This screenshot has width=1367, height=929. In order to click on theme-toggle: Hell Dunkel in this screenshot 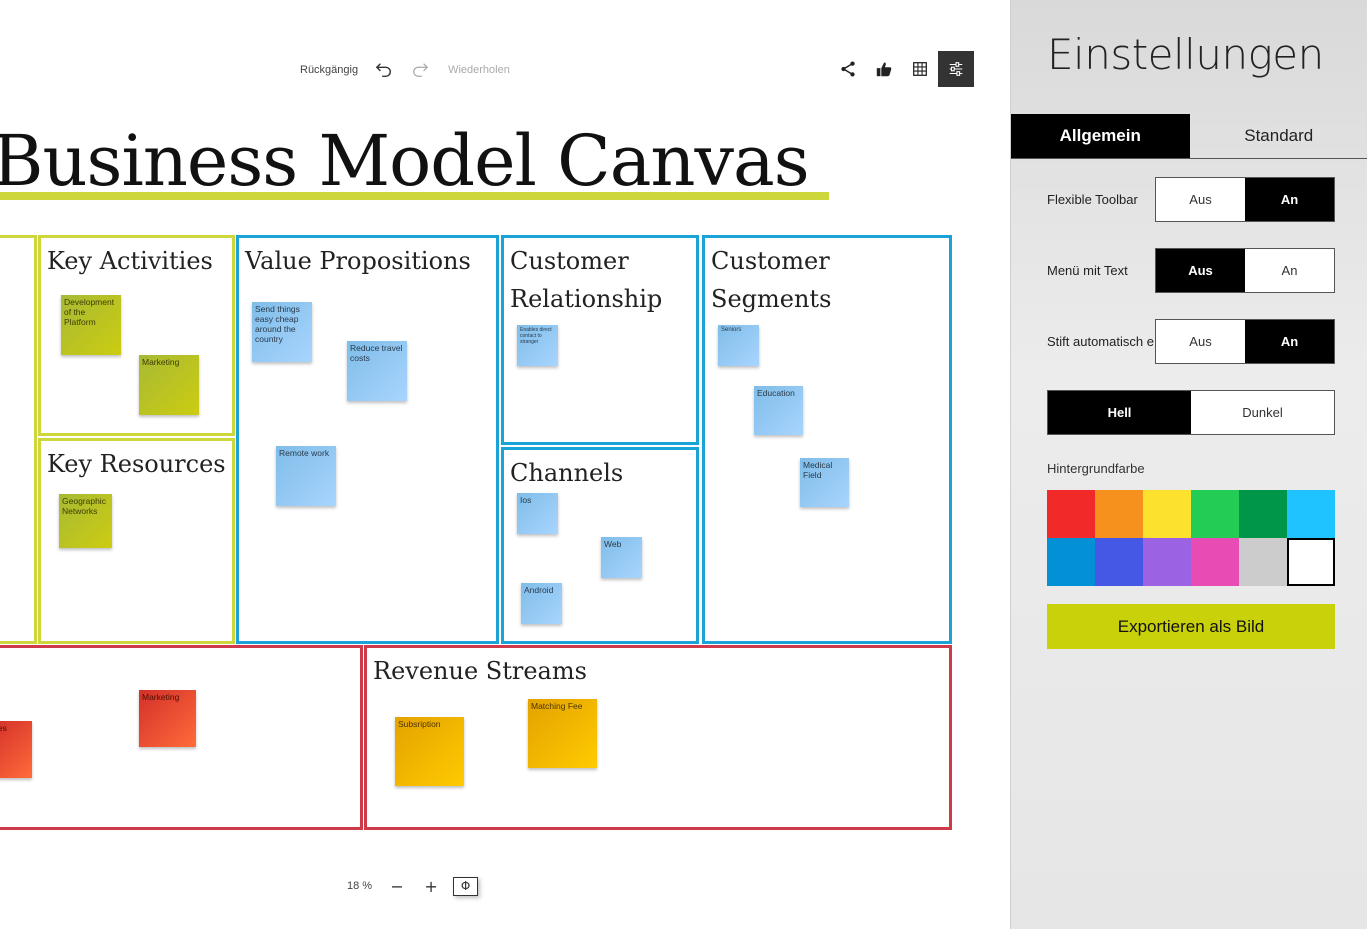, I will do `click(1191, 412)`.